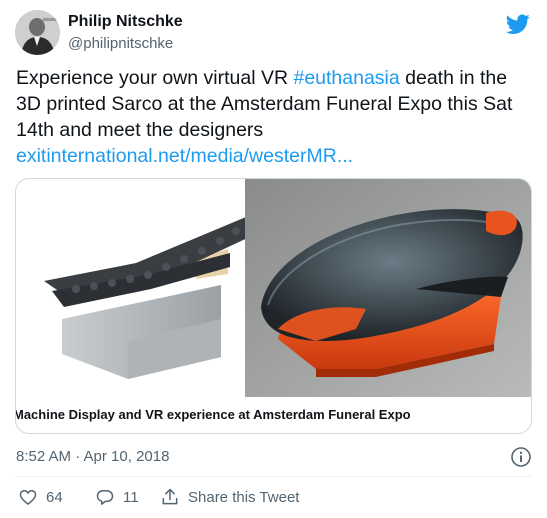 The width and height of the screenshot is (547, 518). What do you see at coordinates (40, 497) in the screenshot?
I see `like-button: 64` at bounding box center [40, 497].